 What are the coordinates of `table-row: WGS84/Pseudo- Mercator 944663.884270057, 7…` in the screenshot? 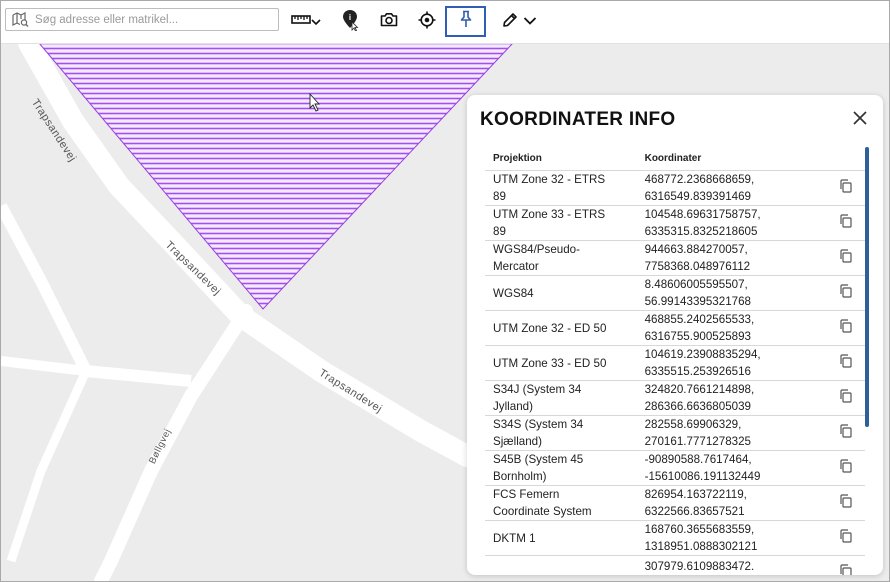 It's located at (675, 258).